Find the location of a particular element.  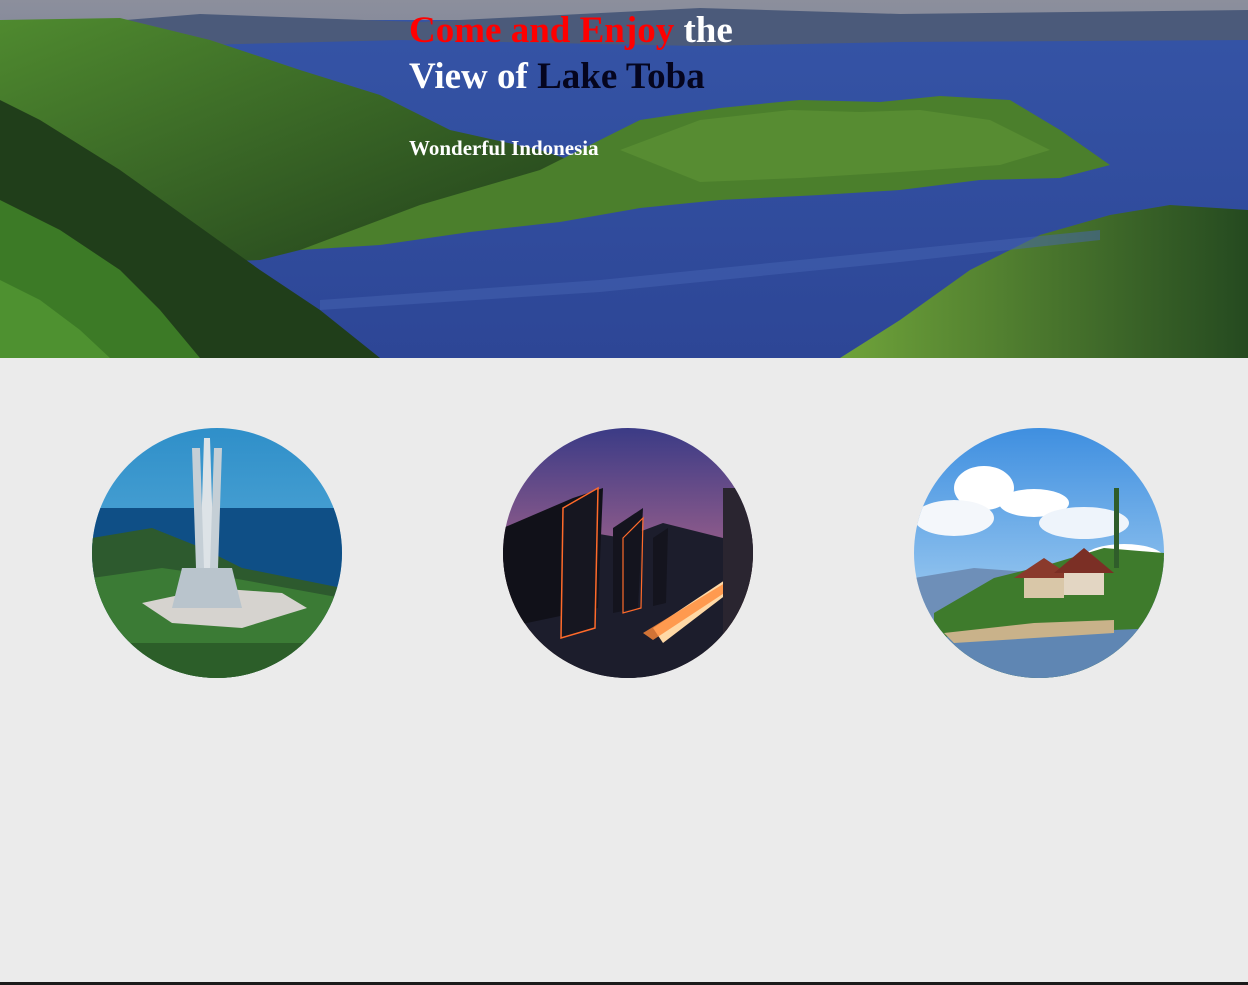

headline-accent-text: Come and Enjoy is located at coordinates (542, 30).